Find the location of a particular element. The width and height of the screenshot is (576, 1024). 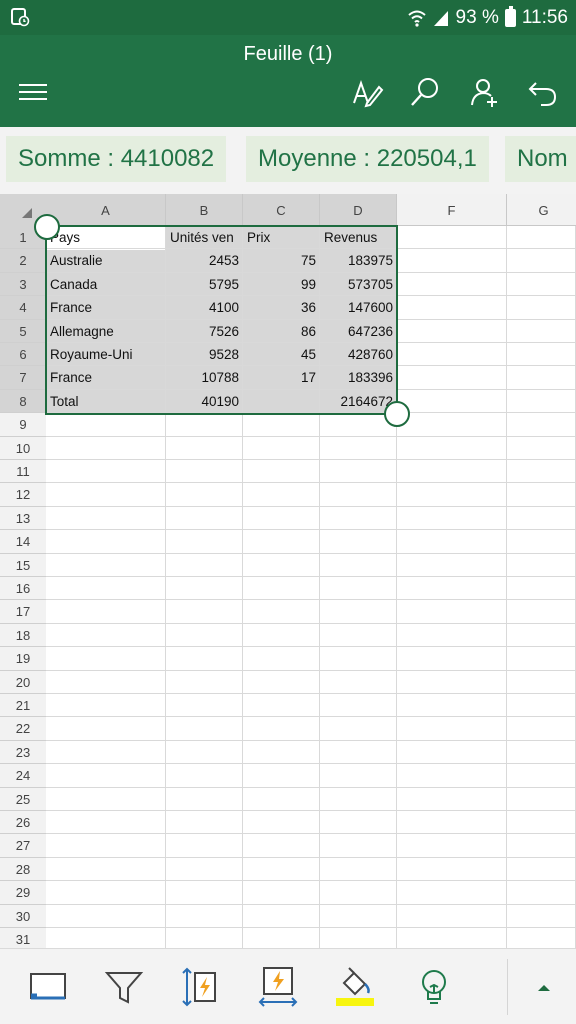

status-bar: 93 % 11:56 is located at coordinates (288, 17).